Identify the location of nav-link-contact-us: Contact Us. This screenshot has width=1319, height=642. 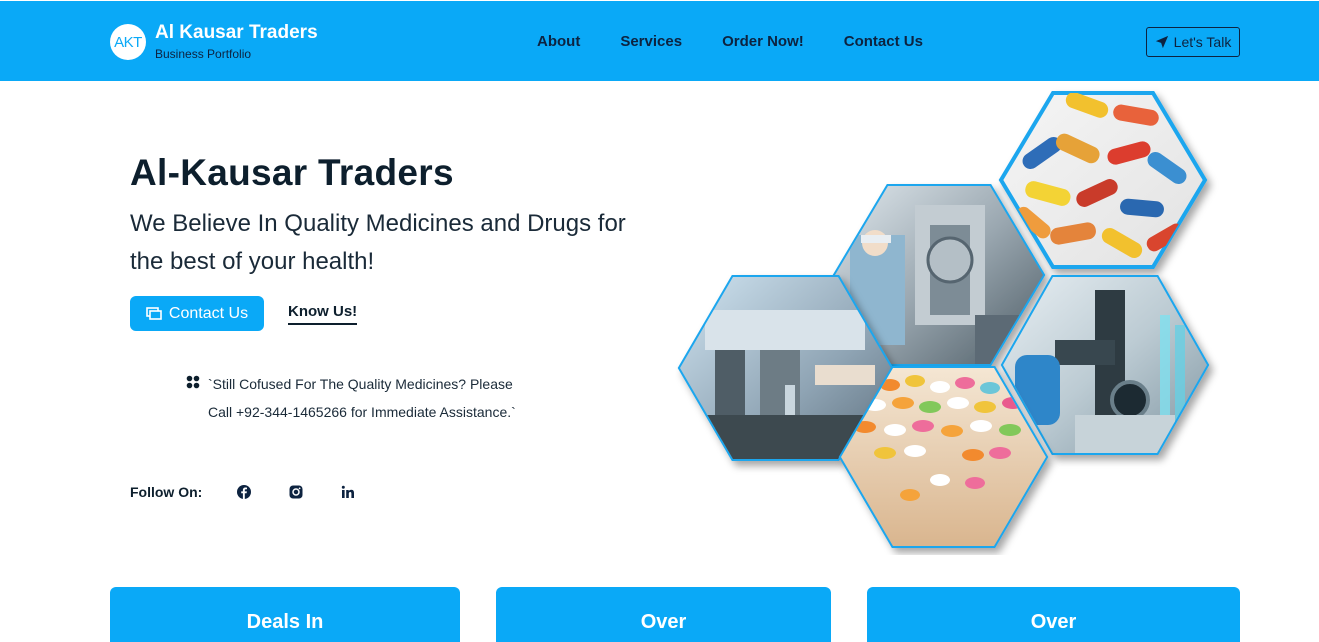
(883, 41).